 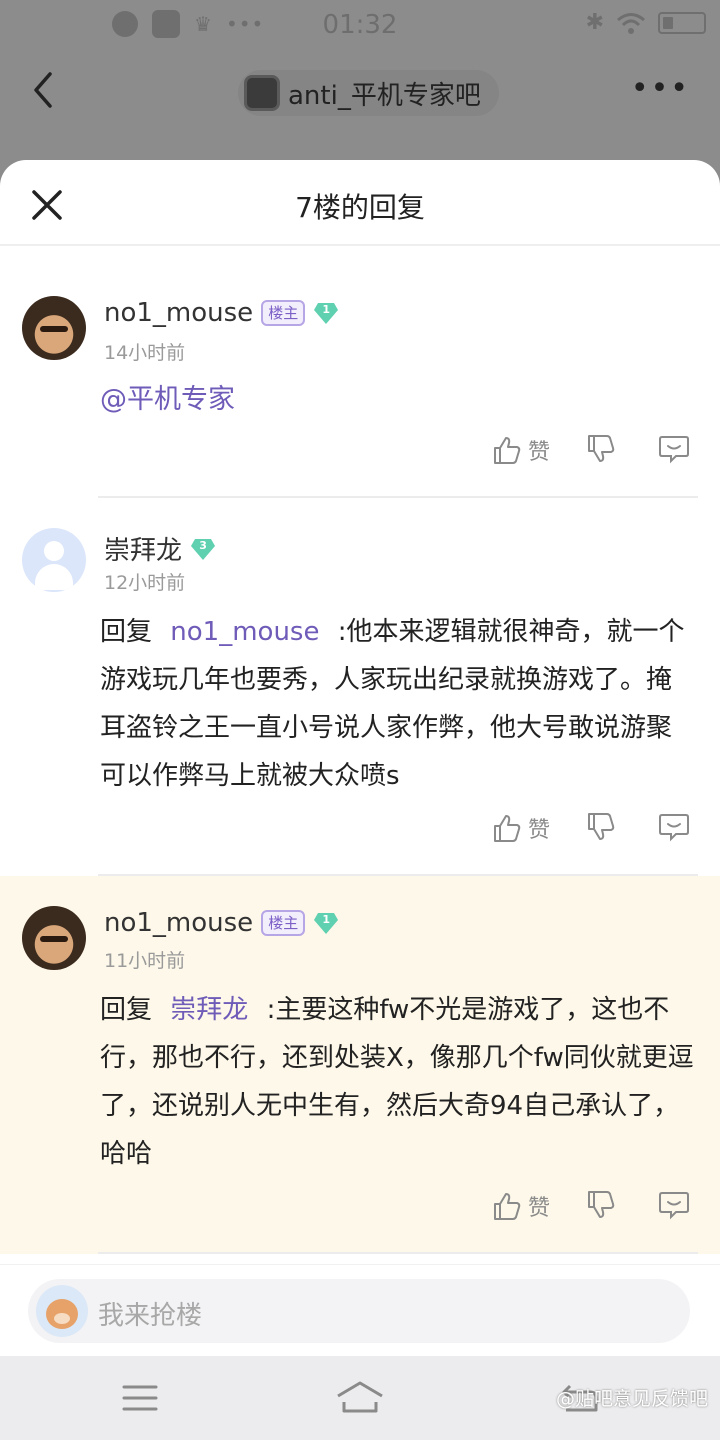 What do you see at coordinates (145, 961) in the screenshot?
I see `reply-time: 11小时前` at bounding box center [145, 961].